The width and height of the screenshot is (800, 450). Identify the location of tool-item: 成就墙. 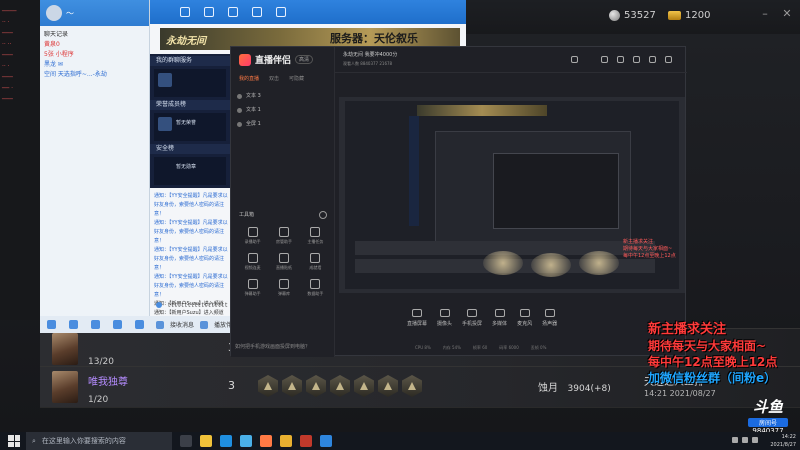
(315, 262).